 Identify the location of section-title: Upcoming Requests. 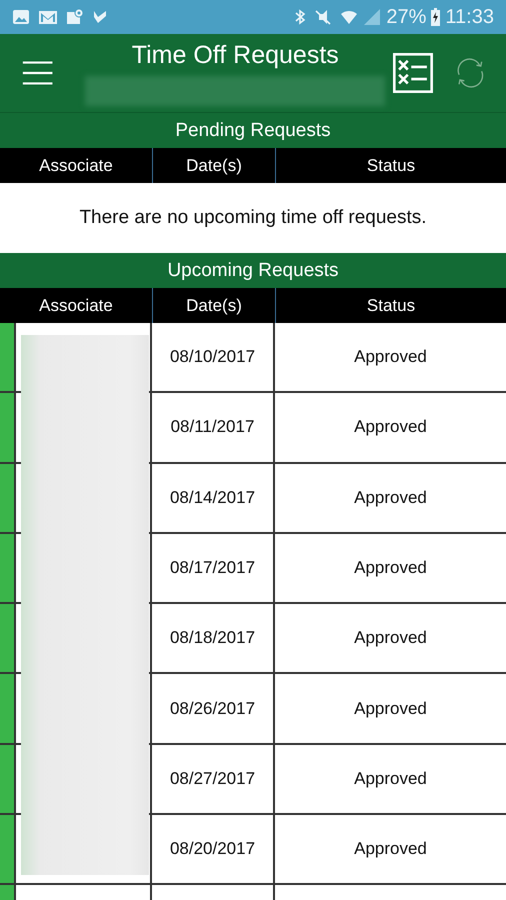
(253, 270).